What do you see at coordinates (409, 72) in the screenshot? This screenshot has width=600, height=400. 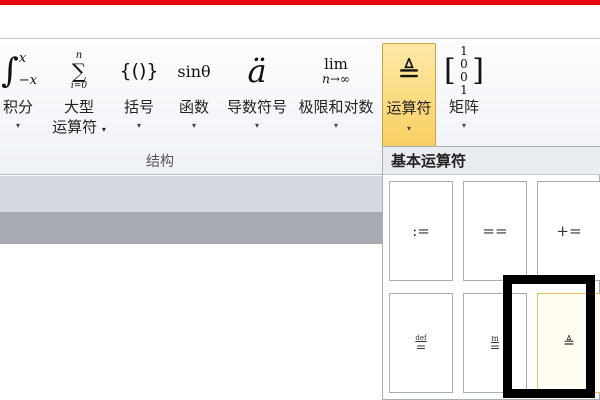 I see `delta-equal-icon: ≜` at bounding box center [409, 72].